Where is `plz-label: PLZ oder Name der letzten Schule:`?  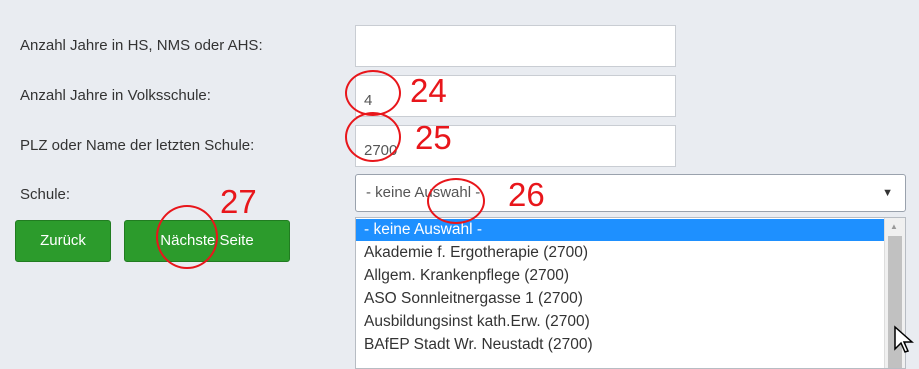 plz-label: PLZ oder Name der letzten Schule: is located at coordinates (137, 145).